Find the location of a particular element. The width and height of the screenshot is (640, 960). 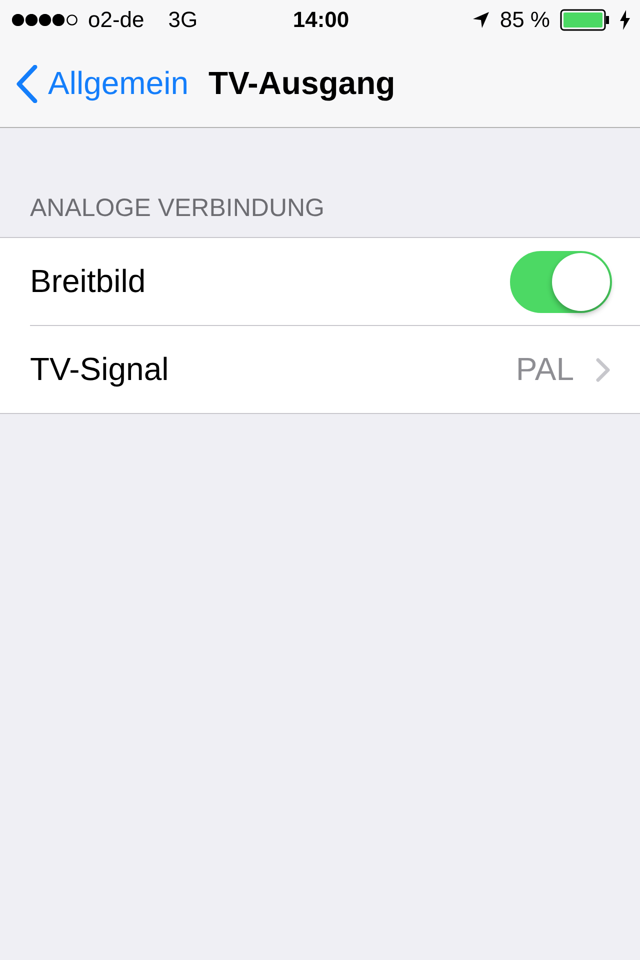

screen-title: TV-Ausgang is located at coordinates (302, 83).